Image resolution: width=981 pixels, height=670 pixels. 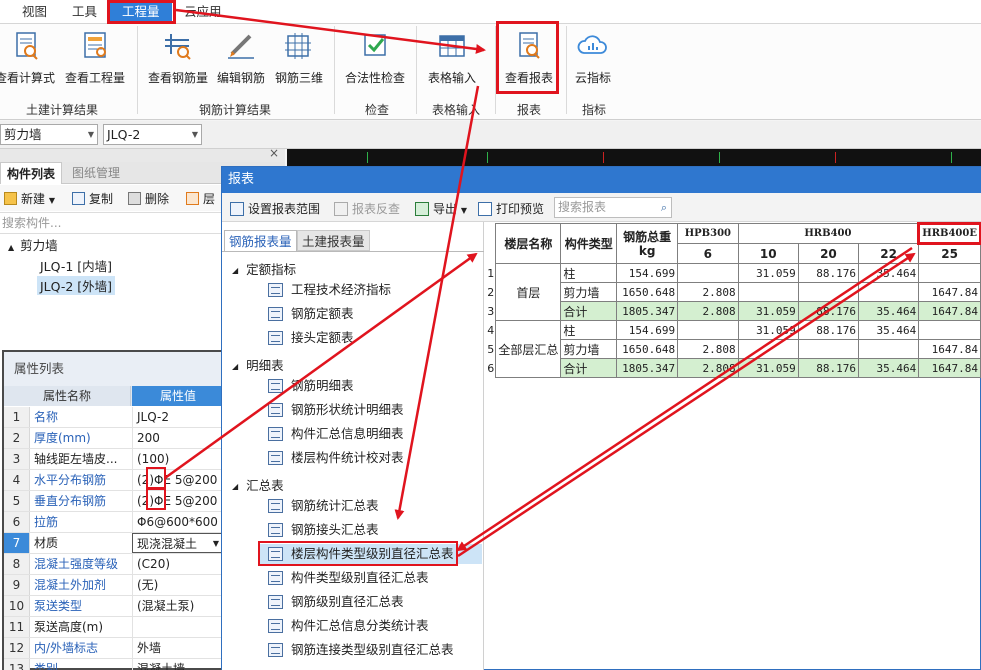 What do you see at coordinates (708, 311) in the screenshot?
I see `value-cell: 2.808` at bounding box center [708, 311].